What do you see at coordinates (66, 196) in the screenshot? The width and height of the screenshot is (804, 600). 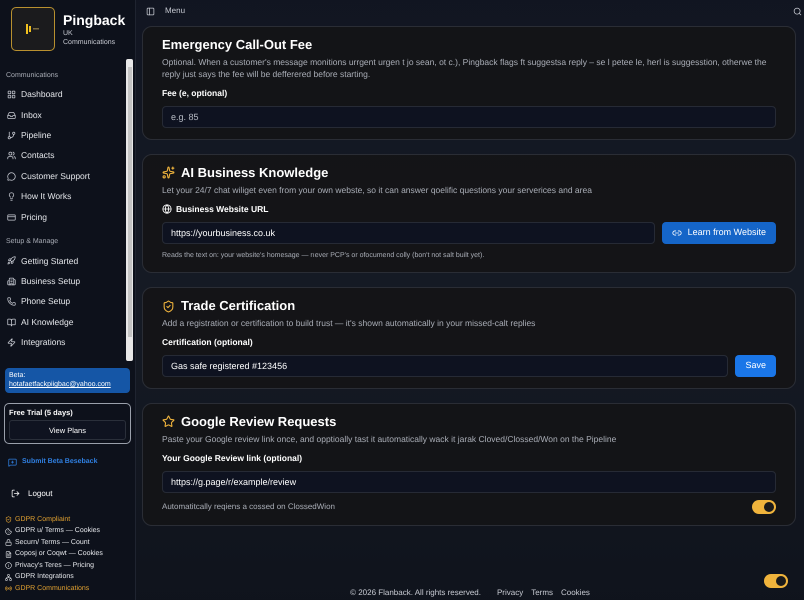 I see `nav-item: How It Works` at bounding box center [66, 196].